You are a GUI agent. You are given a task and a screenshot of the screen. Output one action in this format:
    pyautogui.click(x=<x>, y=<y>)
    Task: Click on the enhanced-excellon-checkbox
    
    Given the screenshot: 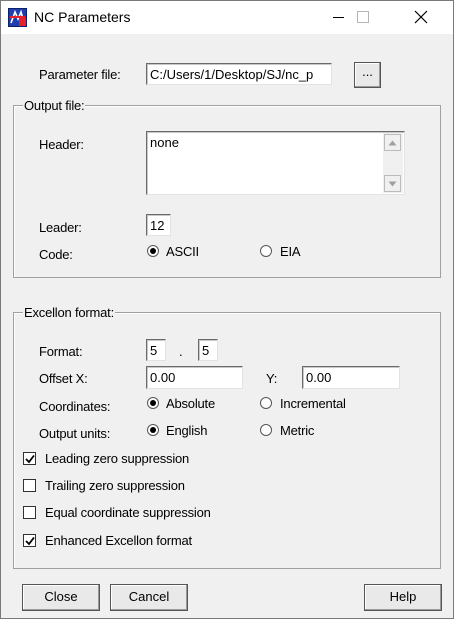 What is the action you would take?
    pyautogui.click(x=29, y=540)
    